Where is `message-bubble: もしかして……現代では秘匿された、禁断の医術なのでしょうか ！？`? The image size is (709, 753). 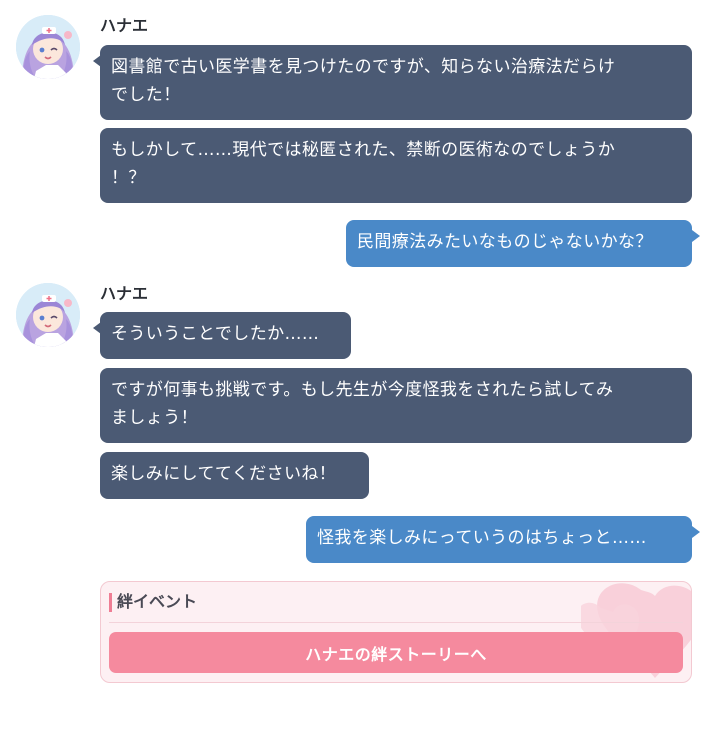
message-bubble: もしかして……現代では秘匿された、禁断の医術なのでしょうか ！？ is located at coordinates (396, 165).